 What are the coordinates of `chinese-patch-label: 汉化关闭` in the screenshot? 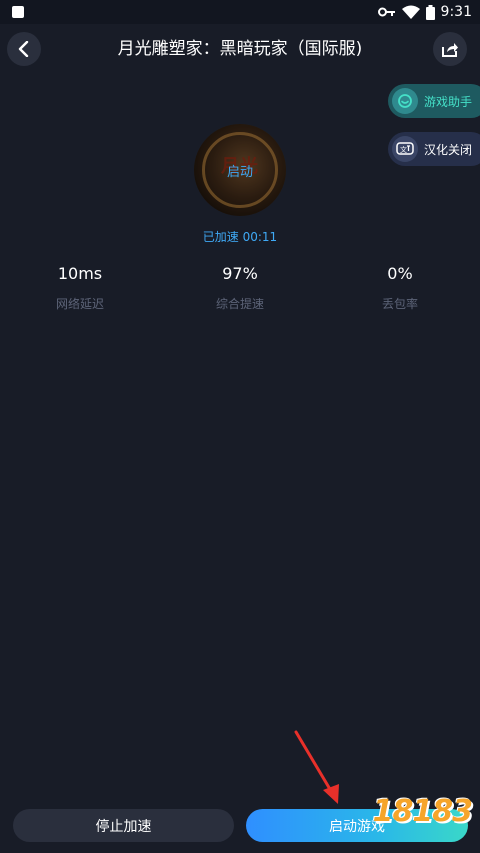 It's located at (448, 149).